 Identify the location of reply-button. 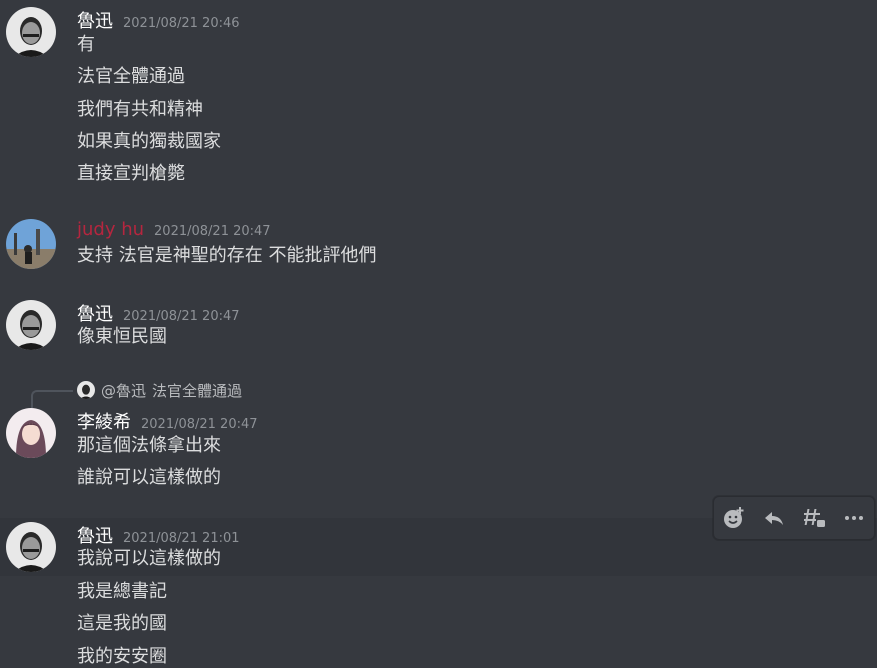
(774, 518).